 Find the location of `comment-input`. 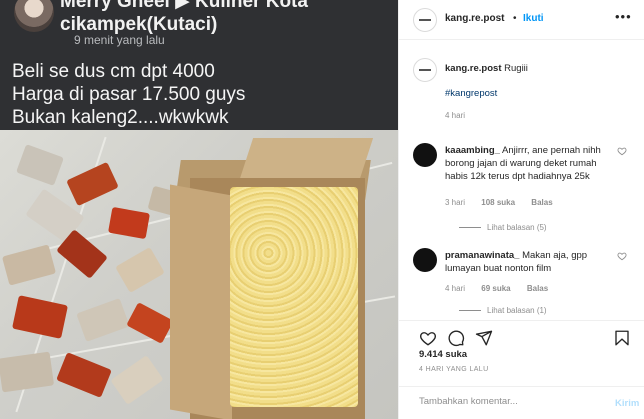

comment-input is located at coordinates (509, 401).